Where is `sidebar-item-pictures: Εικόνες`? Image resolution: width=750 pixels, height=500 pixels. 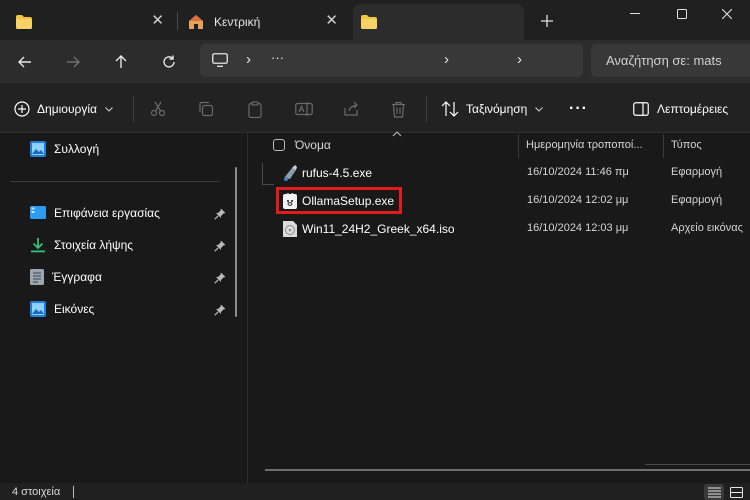
sidebar-item-pictures: Εικόνες is located at coordinates (62, 309).